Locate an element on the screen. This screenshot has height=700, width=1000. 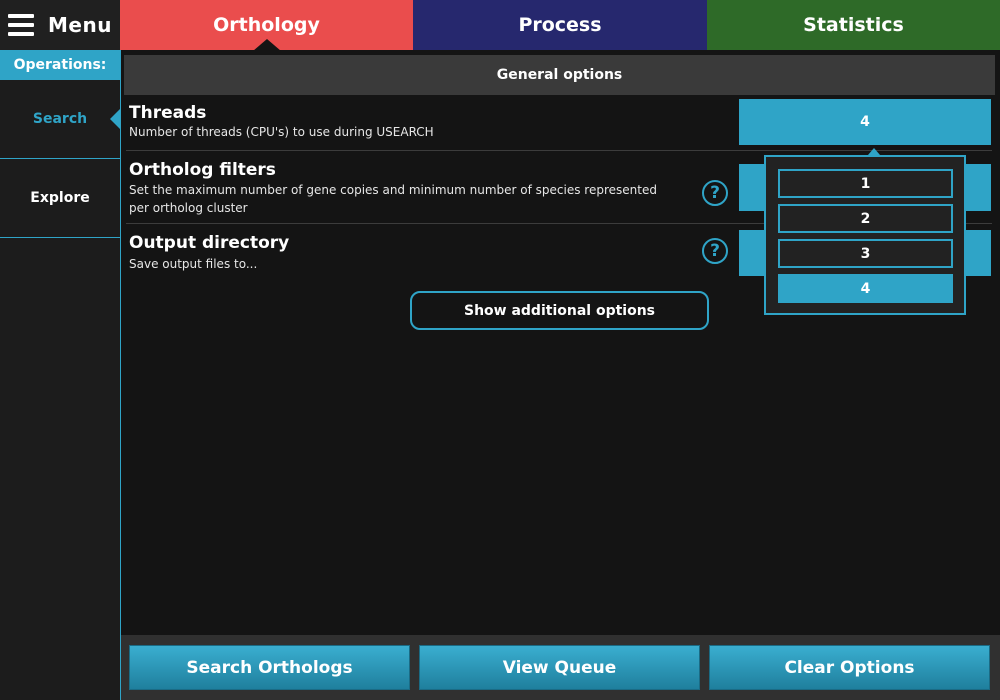
threads-option: 2 is located at coordinates (865, 218).